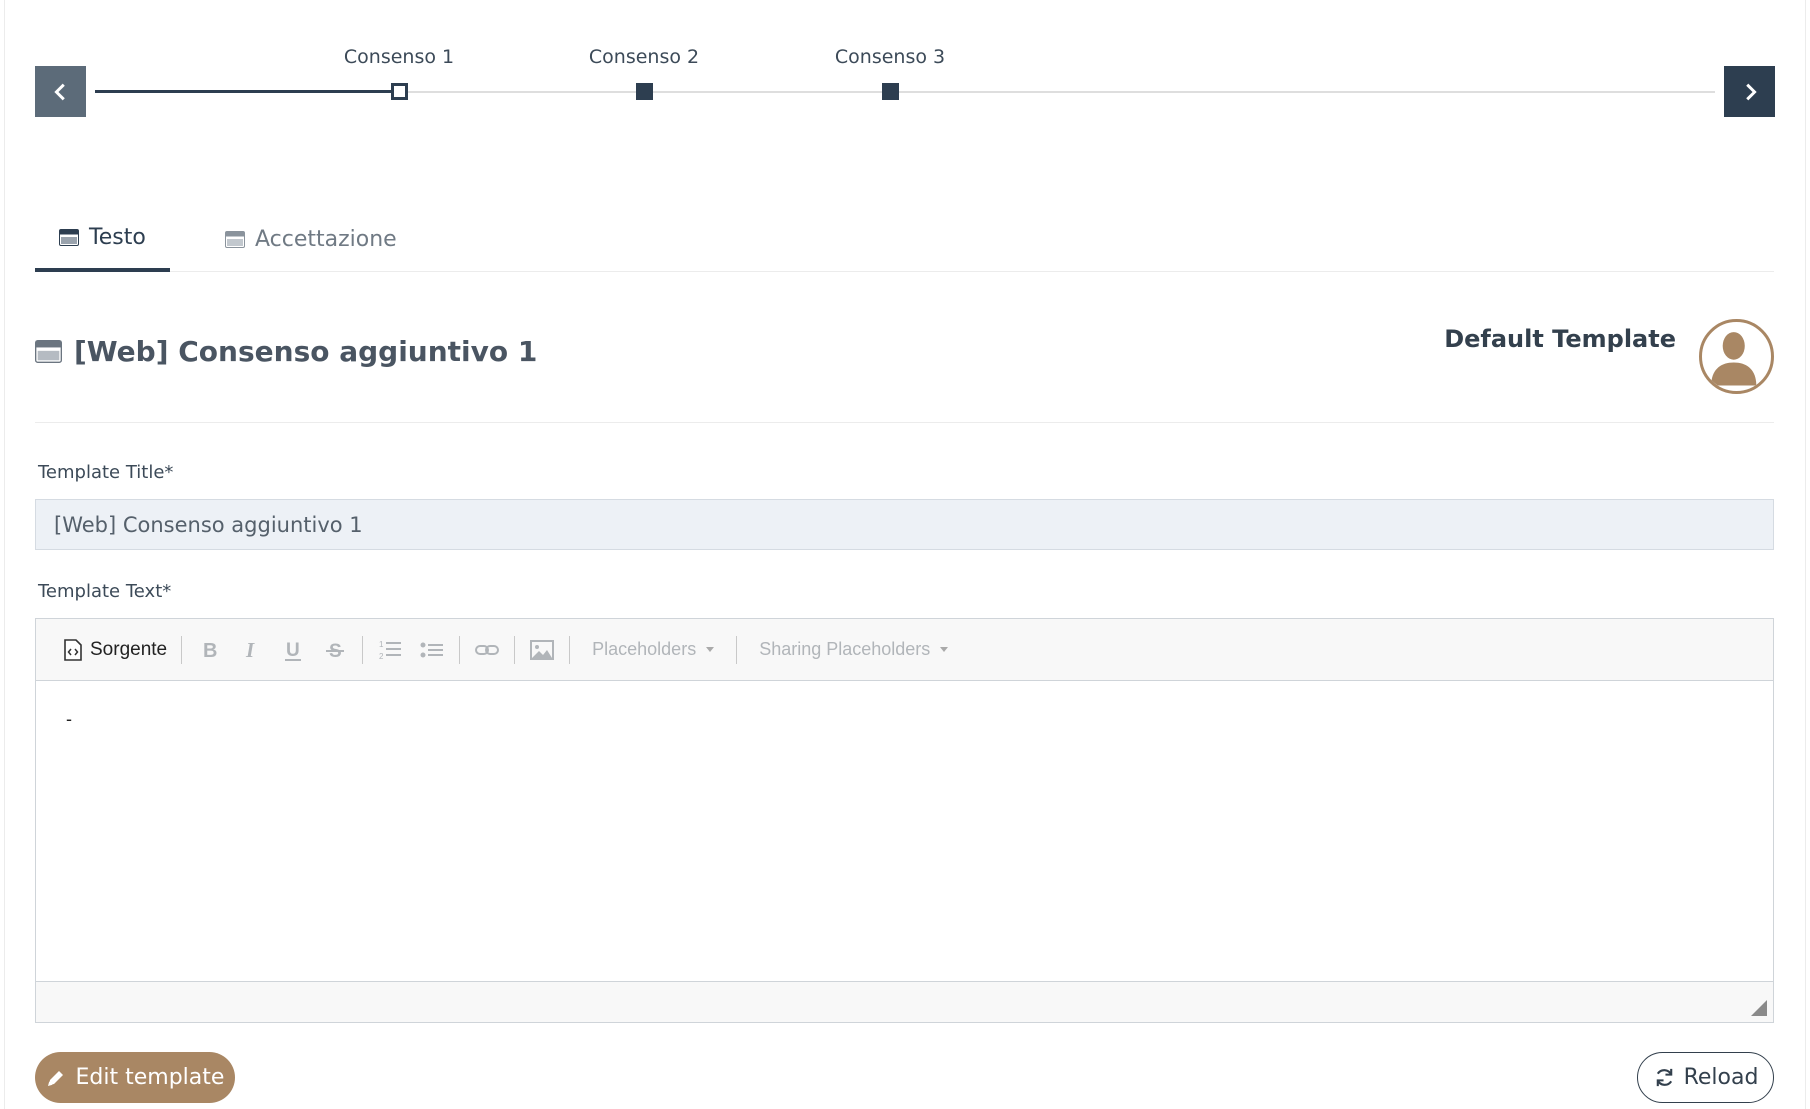 The height and width of the screenshot is (1109, 1810). I want to click on image-icon, so click(542, 649).